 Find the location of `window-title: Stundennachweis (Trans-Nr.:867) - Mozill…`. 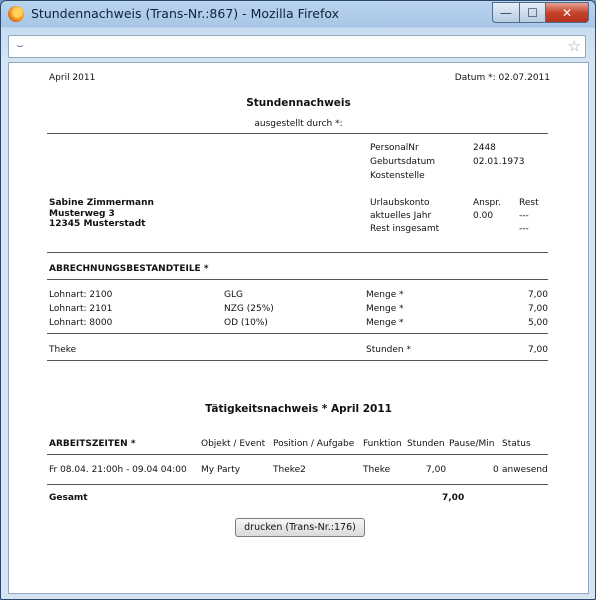

window-title: Stundennachweis (Trans-Nr.:867) - Mozill… is located at coordinates (185, 13).